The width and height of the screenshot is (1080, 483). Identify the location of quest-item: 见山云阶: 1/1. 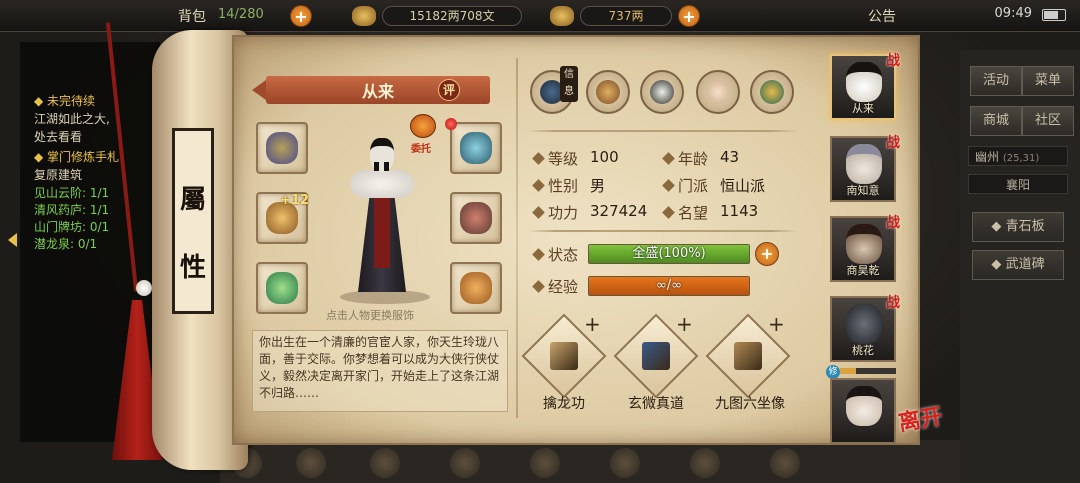
(72, 193).